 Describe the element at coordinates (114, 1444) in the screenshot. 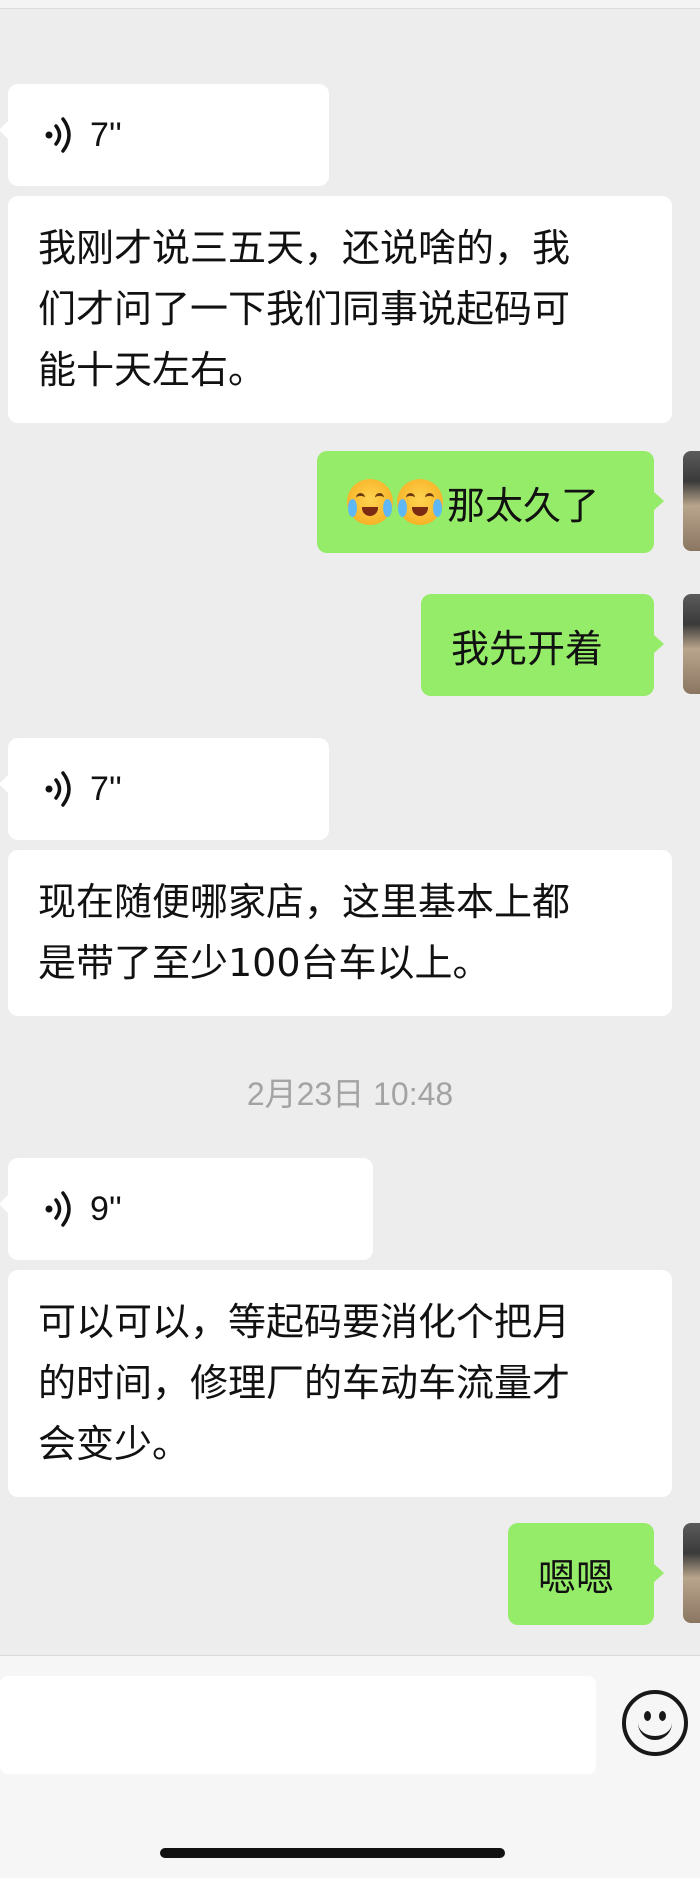

I see `message-line: 会变少。` at that location.